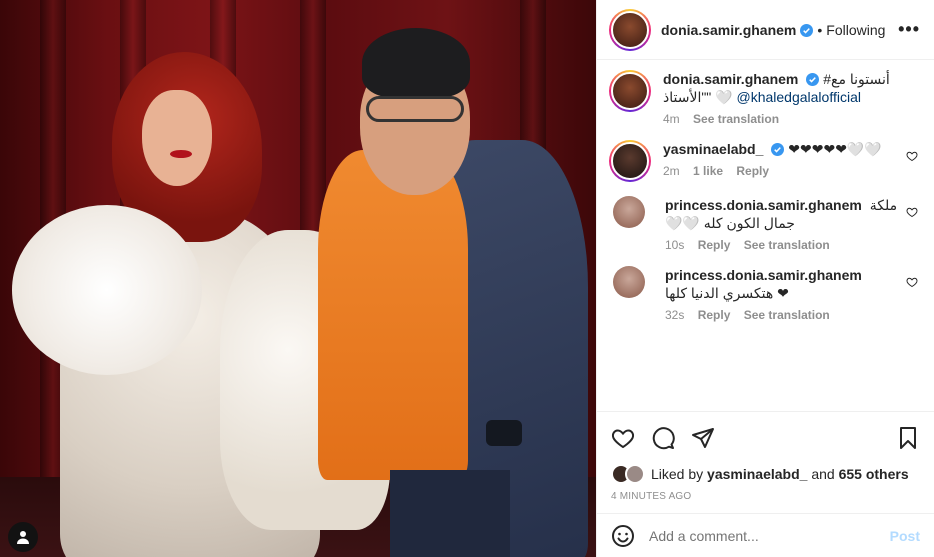 The width and height of the screenshot is (934, 557). I want to click on man-shirt, so click(393, 315).